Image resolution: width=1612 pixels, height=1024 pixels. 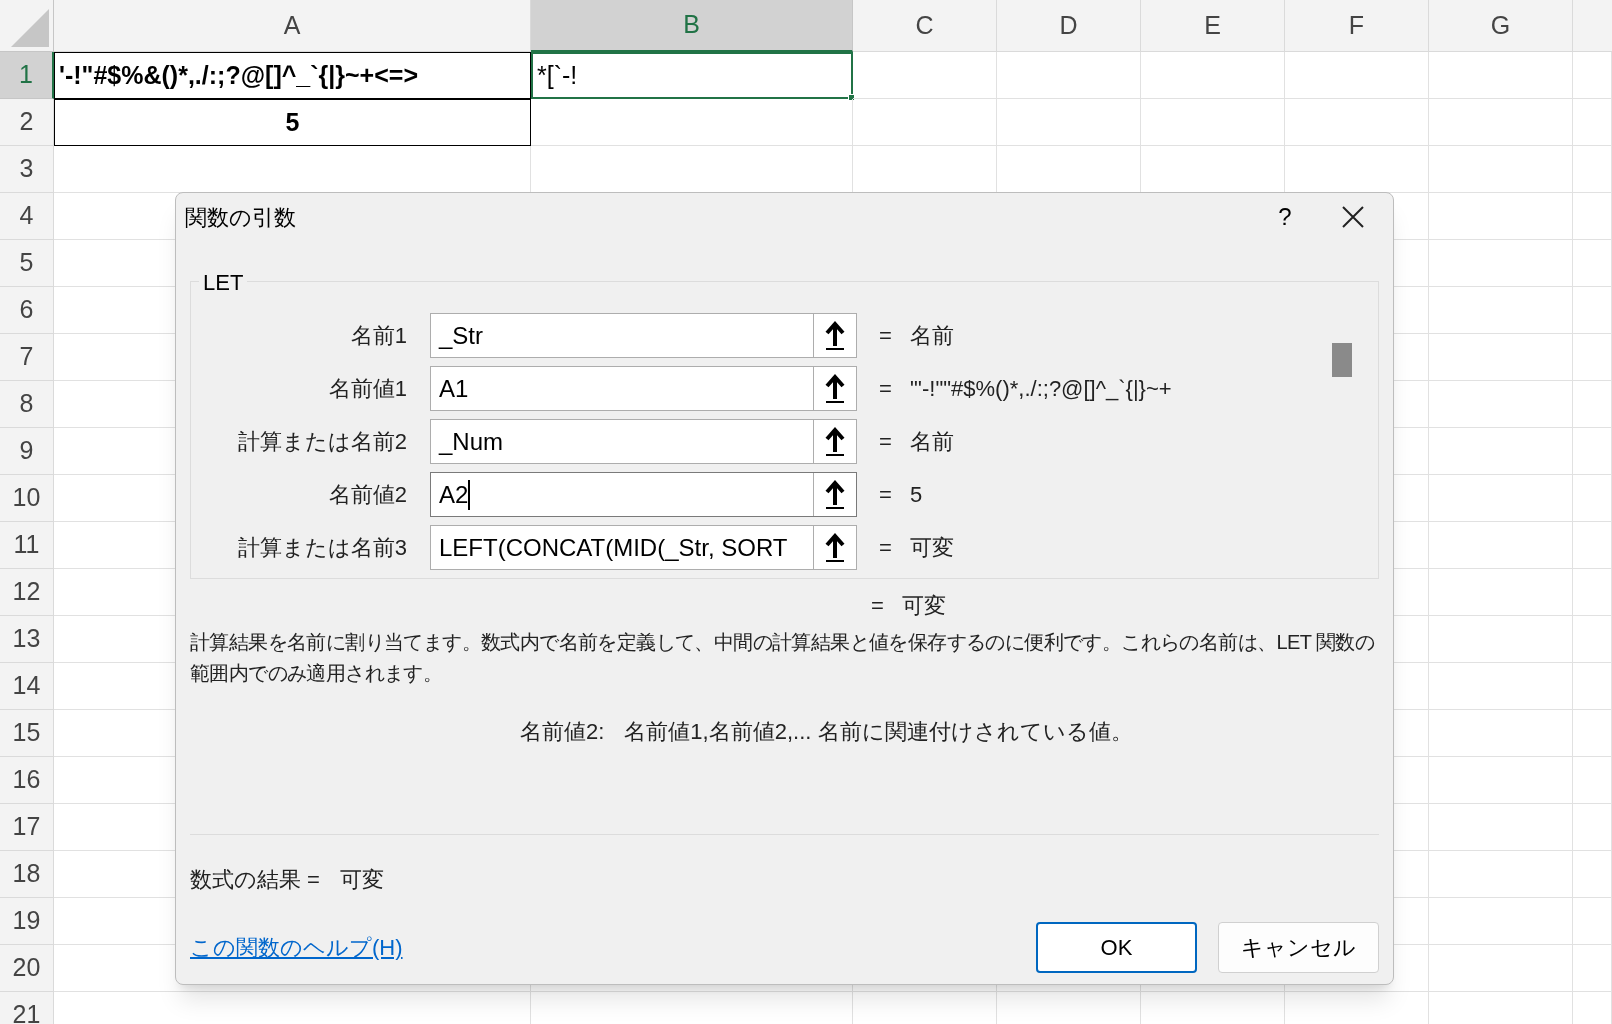 I want to click on argument-label: 名前値2, so click(x=367, y=495).